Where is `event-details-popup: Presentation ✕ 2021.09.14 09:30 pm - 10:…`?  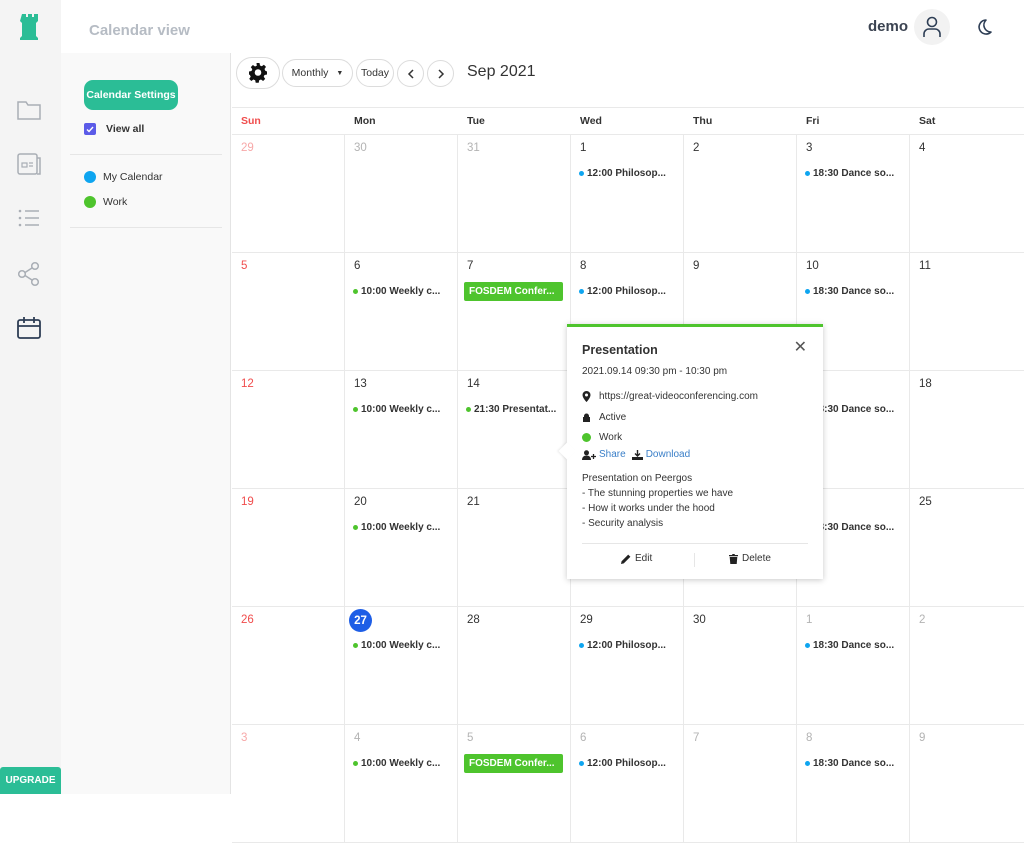 event-details-popup: Presentation ✕ 2021.09.14 09:30 pm - 10:… is located at coordinates (690, 451).